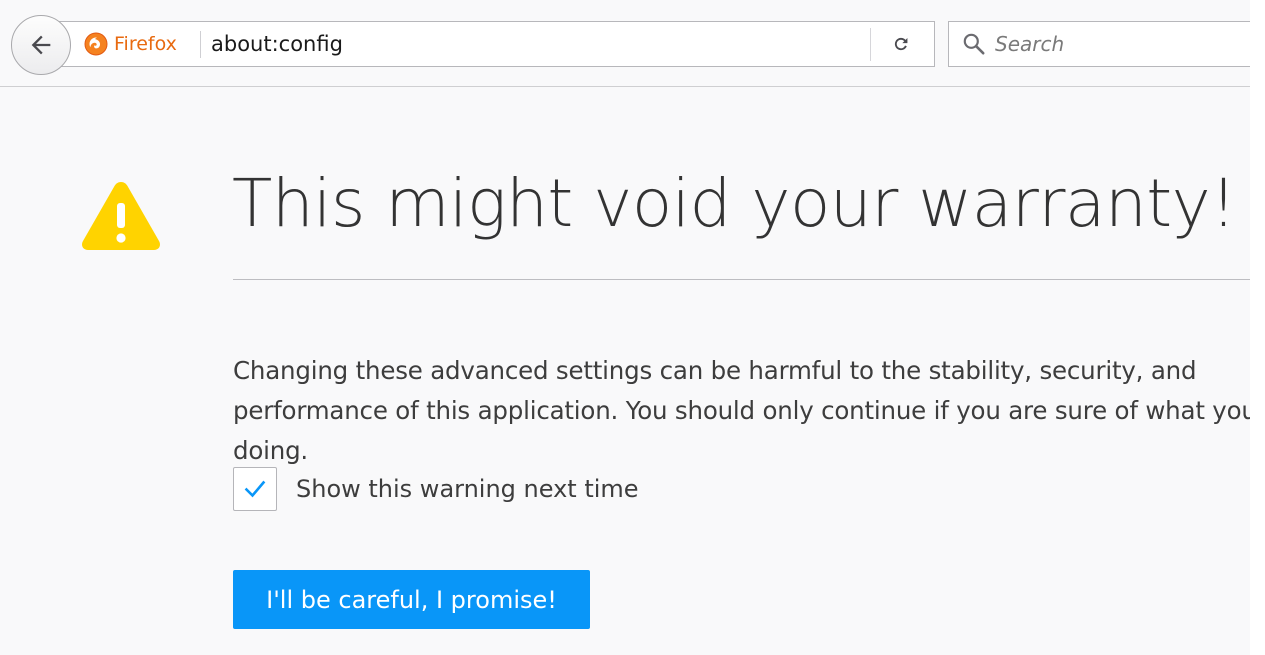 The image size is (1265, 655). Describe the element at coordinates (277, 44) in the screenshot. I see `url-text: about:config` at that location.